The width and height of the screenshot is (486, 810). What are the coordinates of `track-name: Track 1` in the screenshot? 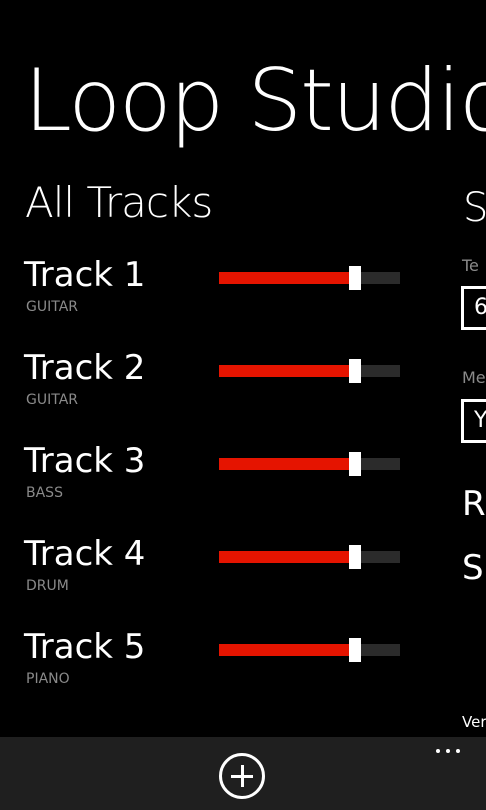 It's located at (85, 275).